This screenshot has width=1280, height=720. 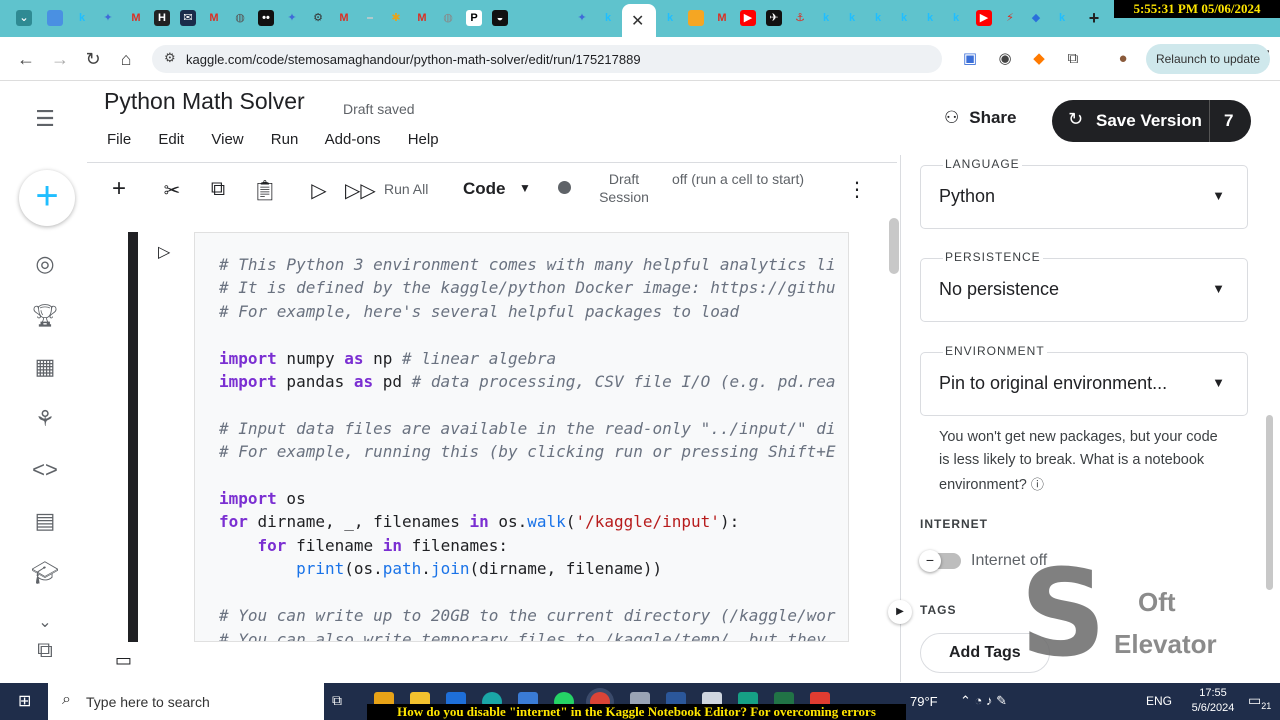 I want to click on more-chevron-icon: ⌄, so click(x=45, y=623).